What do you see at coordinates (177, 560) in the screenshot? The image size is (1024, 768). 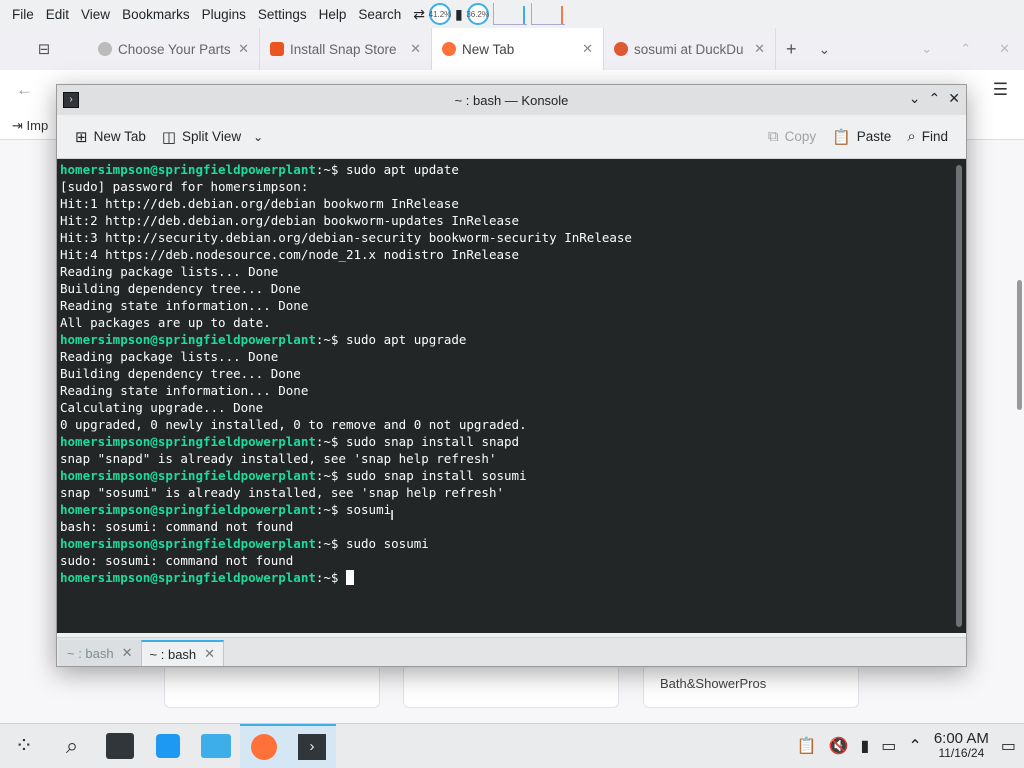 I see `terminal-output-line: sudo: sosumi: command not found` at bounding box center [177, 560].